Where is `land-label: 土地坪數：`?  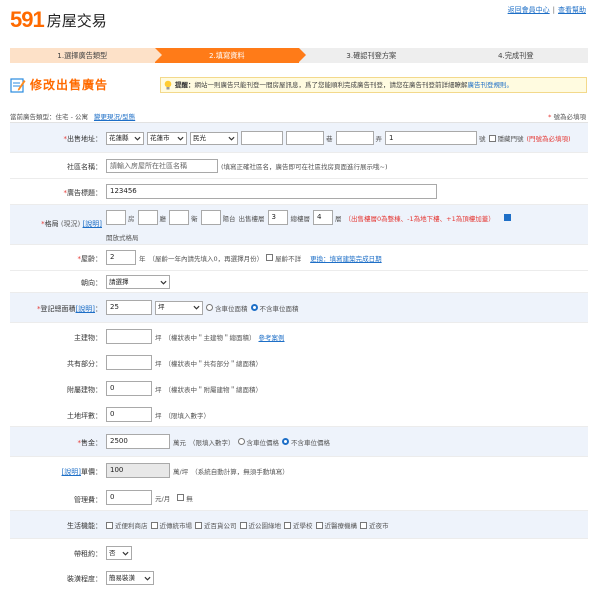 land-label: 土地坪數： is located at coordinates (84, 416).